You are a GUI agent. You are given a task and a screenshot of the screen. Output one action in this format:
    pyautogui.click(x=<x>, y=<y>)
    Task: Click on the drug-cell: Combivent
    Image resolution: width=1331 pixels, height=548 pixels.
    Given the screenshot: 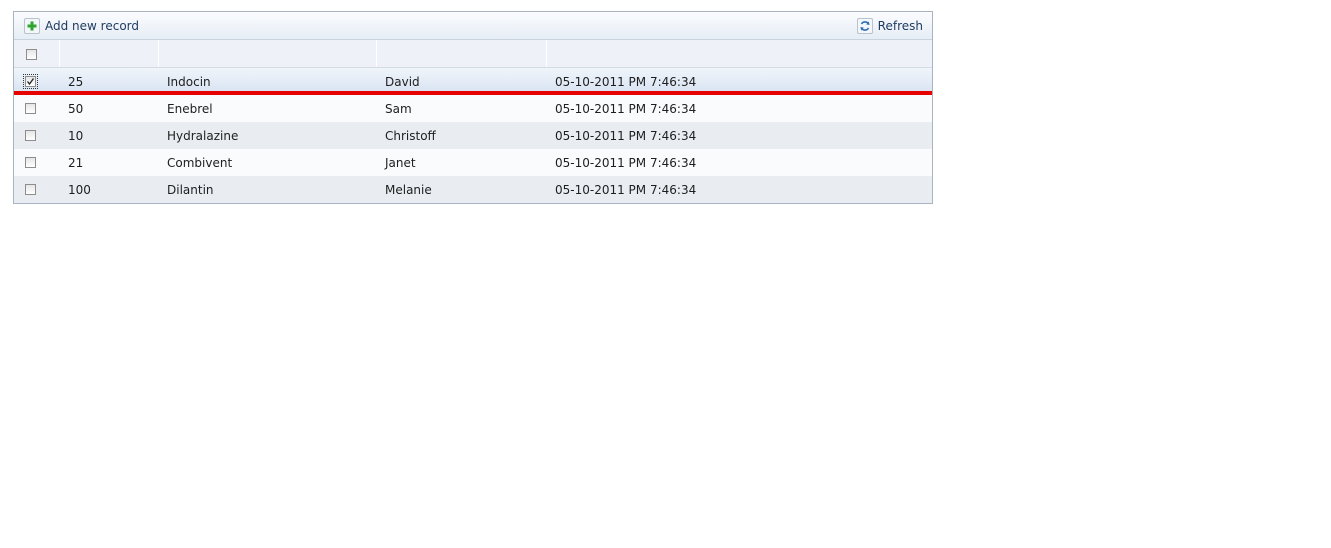 What is the action you would take?
    pyautogui.click(x=200, y=162)
    